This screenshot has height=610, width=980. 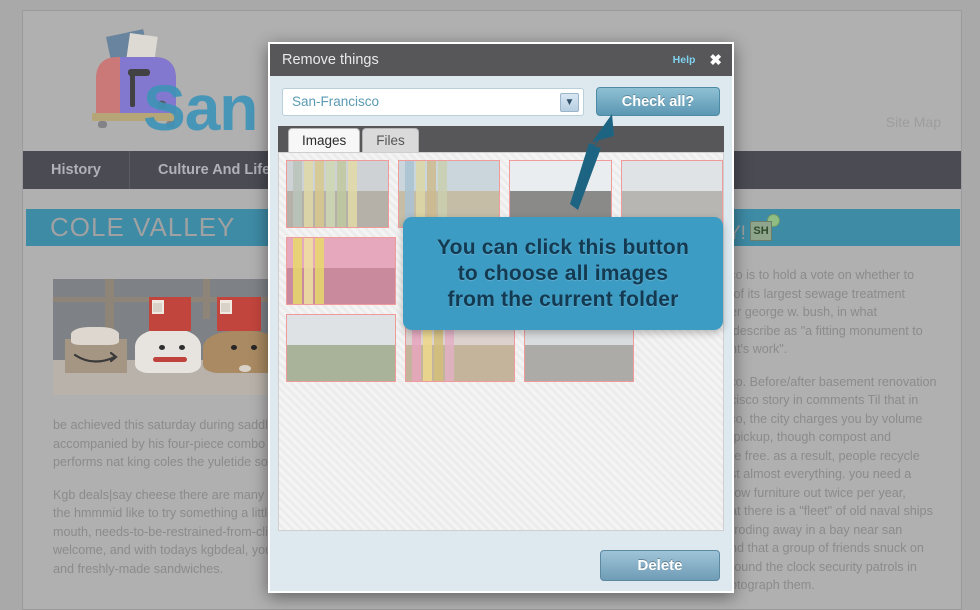 What do you see at coordinates (817, 474) in the screenshot?
I see `right-line-11: ost almost everything. you need a` at bounding box center [817, 474].